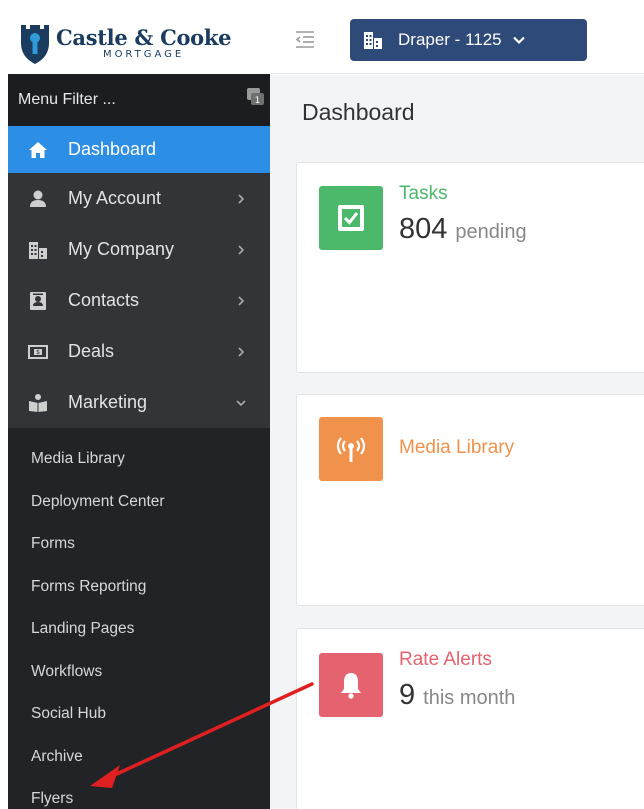 The width and height of the screenshot is (644, 809). I want to click on filter-toggle-icon: 1, so click(255, 96).